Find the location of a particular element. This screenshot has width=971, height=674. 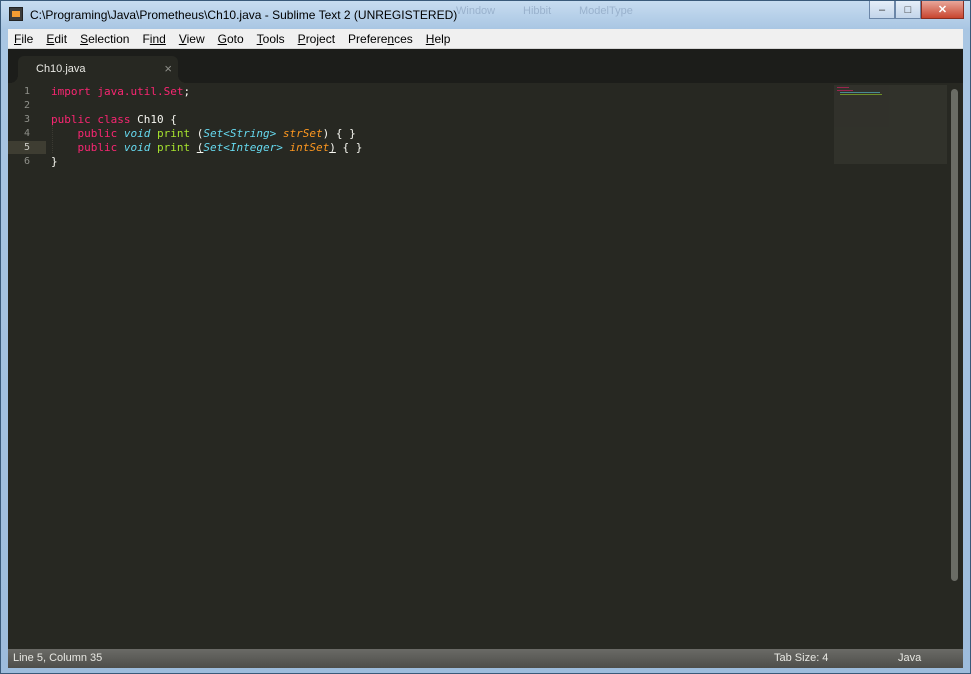

tab-ch10-java: Ch10.java × is located at coordinates (98, 69).